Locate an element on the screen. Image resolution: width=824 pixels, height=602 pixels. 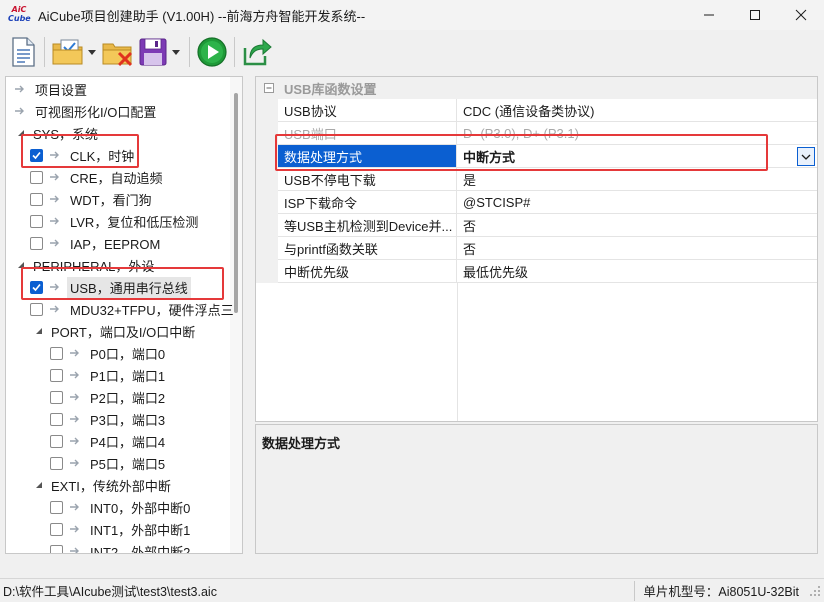
tree-item: EXTI，传统外部中断 is located at coordinates (104, 485).